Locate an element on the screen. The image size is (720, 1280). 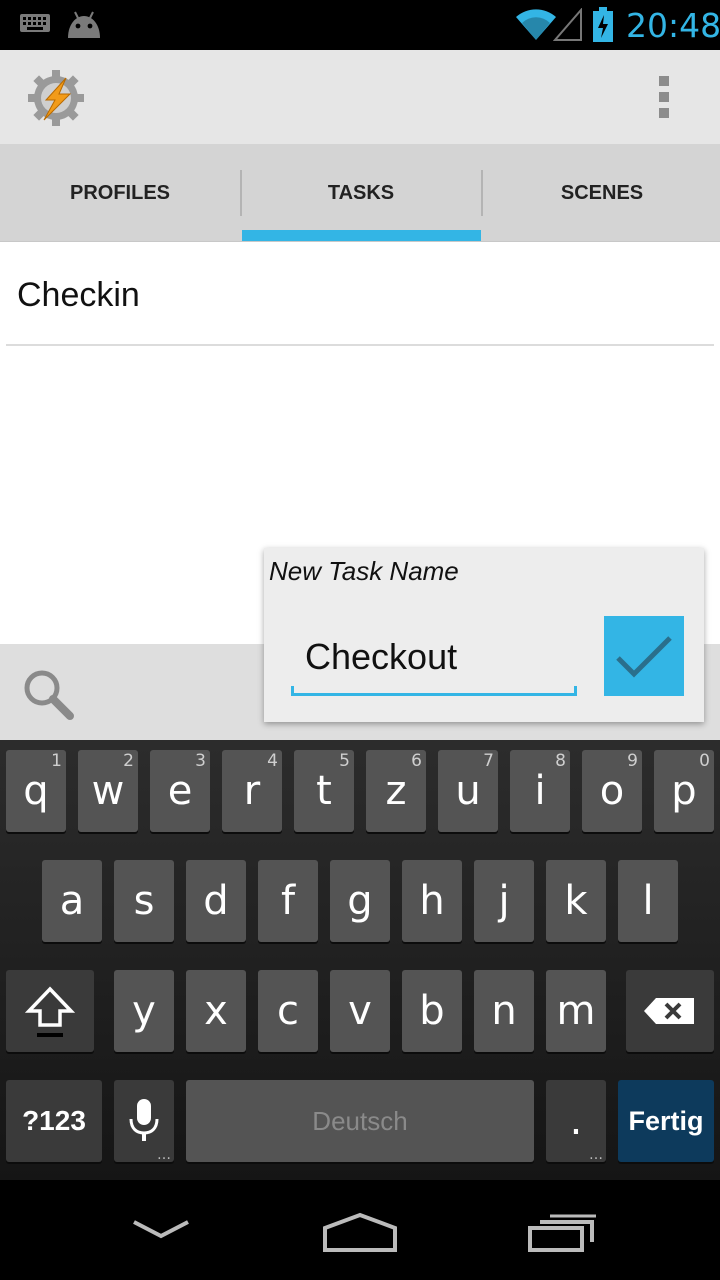
status-bar: 20:48 is located at coordinates (360, 25).